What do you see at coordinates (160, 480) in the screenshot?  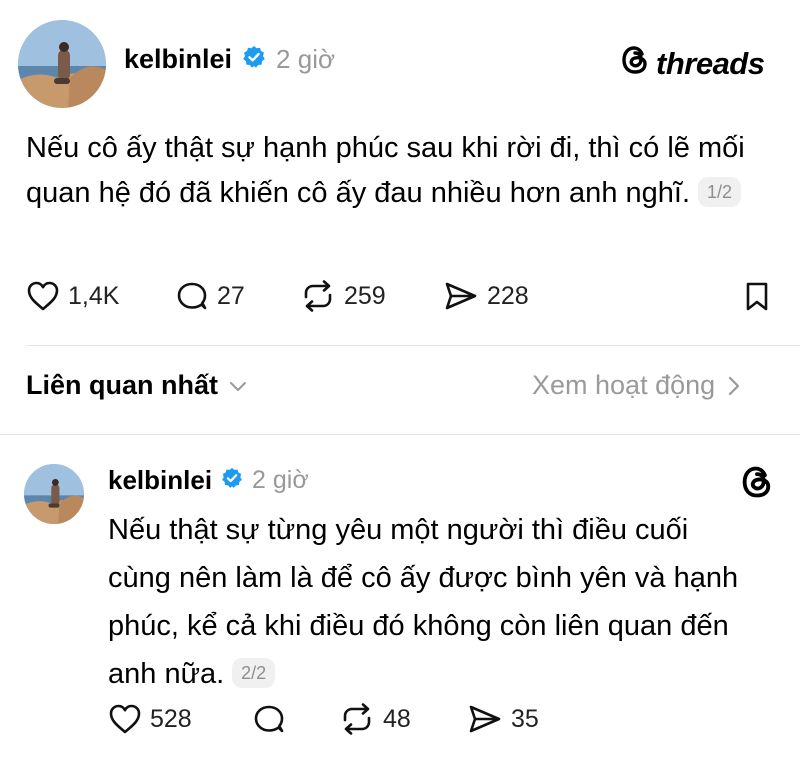 I see `reply-username: kelbinlei` at bounding box center [160, 480].